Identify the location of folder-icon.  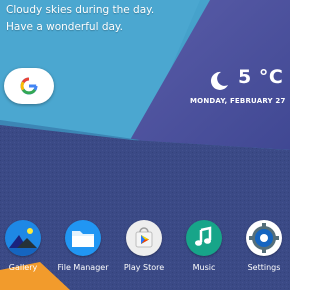
(83, 238).